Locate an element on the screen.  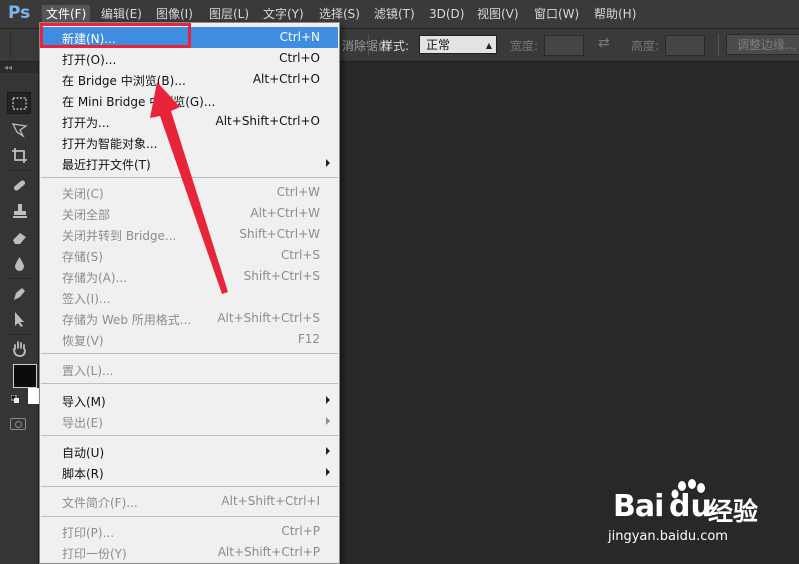
menu-item-shortcut: Ctrl+P is located at coordinates (300, 531).